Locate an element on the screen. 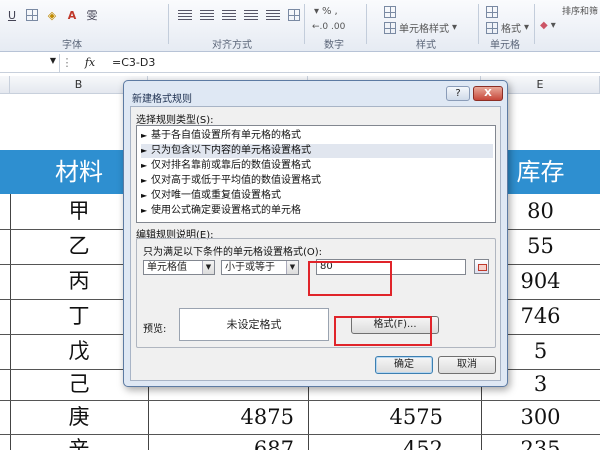 The width and height of the screenshot is (600, 450). indent-icon is located at coordinates (251, 15).